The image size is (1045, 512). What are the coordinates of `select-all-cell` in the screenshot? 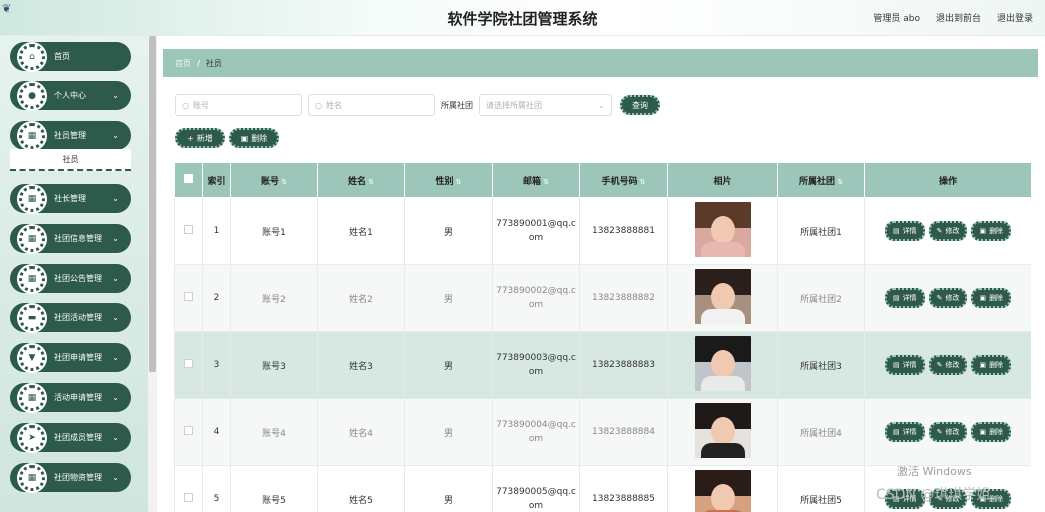 It's located at (188, 180).